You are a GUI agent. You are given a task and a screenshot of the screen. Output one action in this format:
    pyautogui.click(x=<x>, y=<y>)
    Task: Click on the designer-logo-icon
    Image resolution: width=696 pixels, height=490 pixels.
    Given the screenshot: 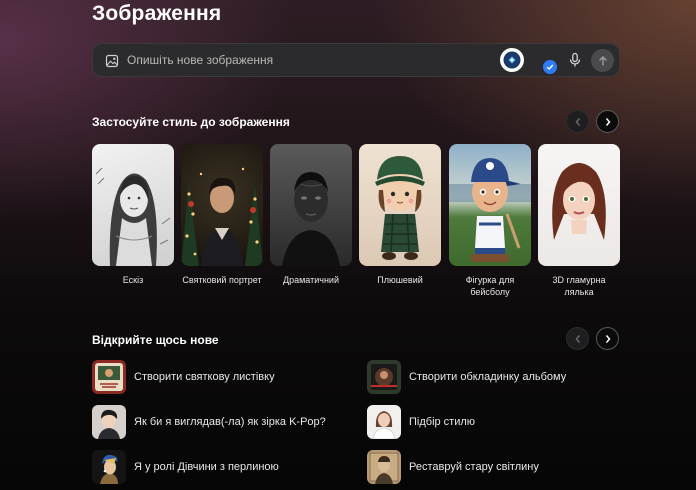 What is the action you would take?
    pyautogui.click(x=512, y=60)
    